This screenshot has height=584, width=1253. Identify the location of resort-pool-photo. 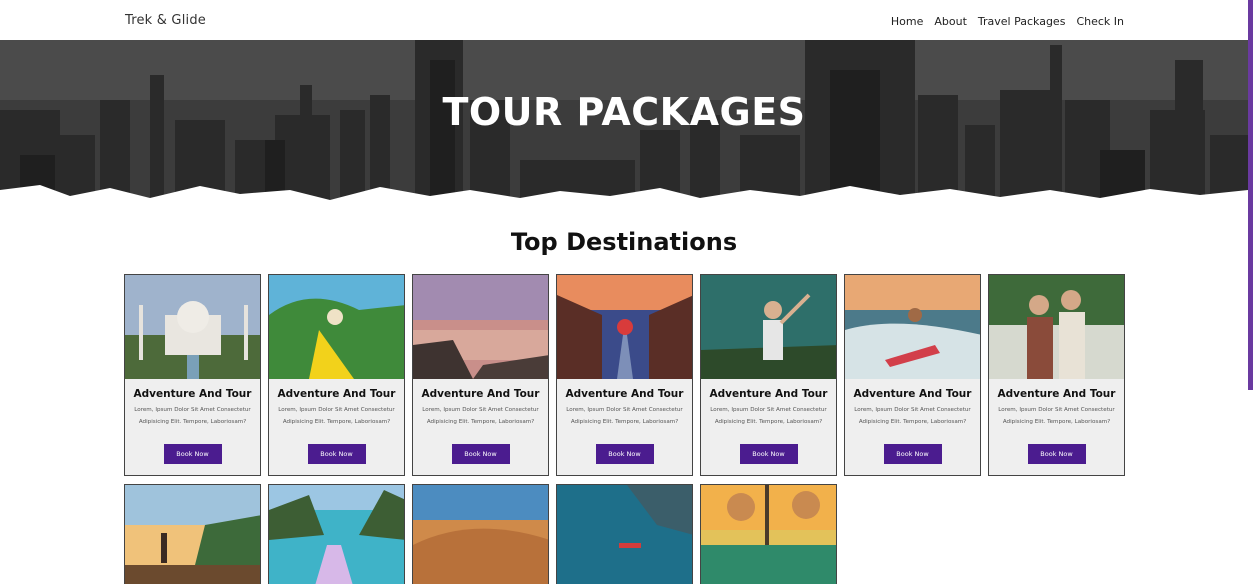
(768, 534).